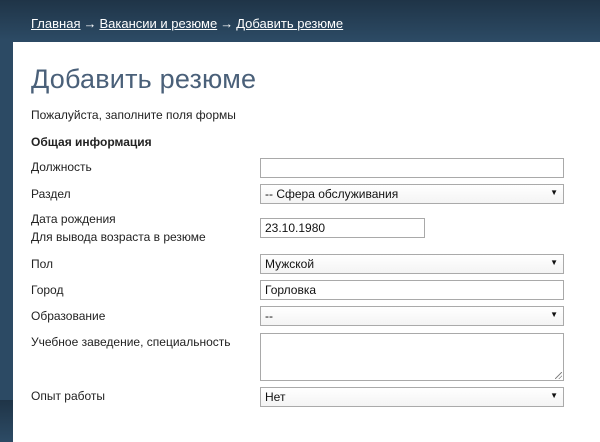  What do you see at coordinates (68, 396) in the screenshot?
I see `experience-label: Опыт работы` at bounding box center [68, 396].